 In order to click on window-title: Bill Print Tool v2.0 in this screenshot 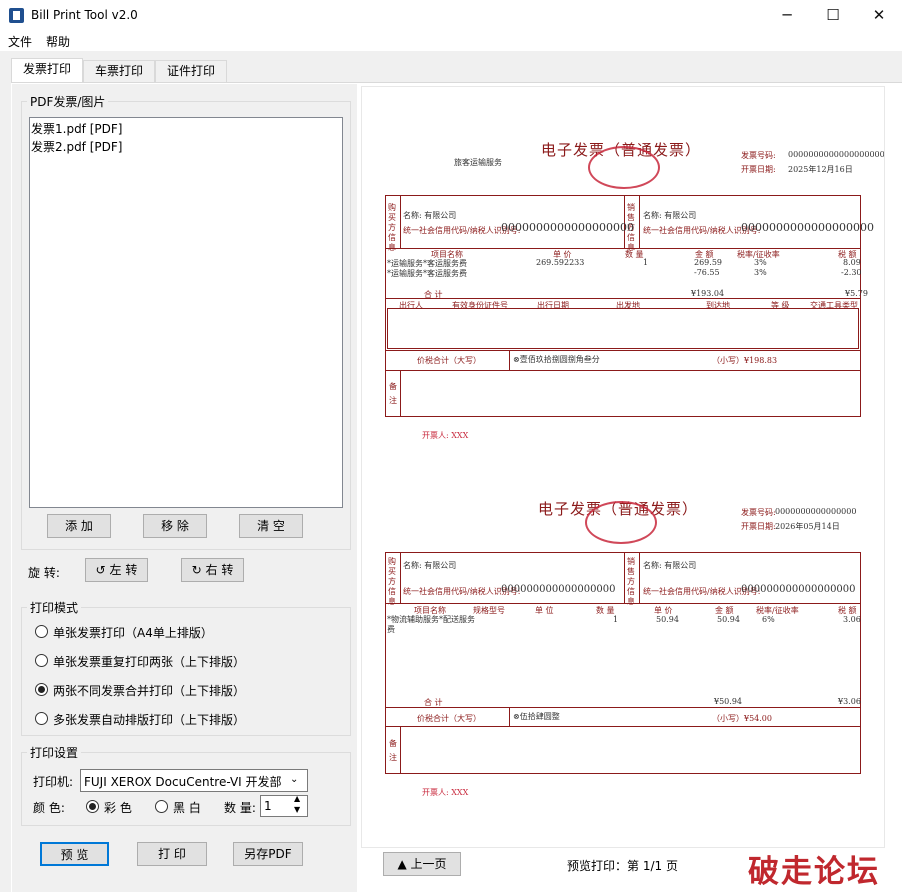, I will do `click(84, 15)`.